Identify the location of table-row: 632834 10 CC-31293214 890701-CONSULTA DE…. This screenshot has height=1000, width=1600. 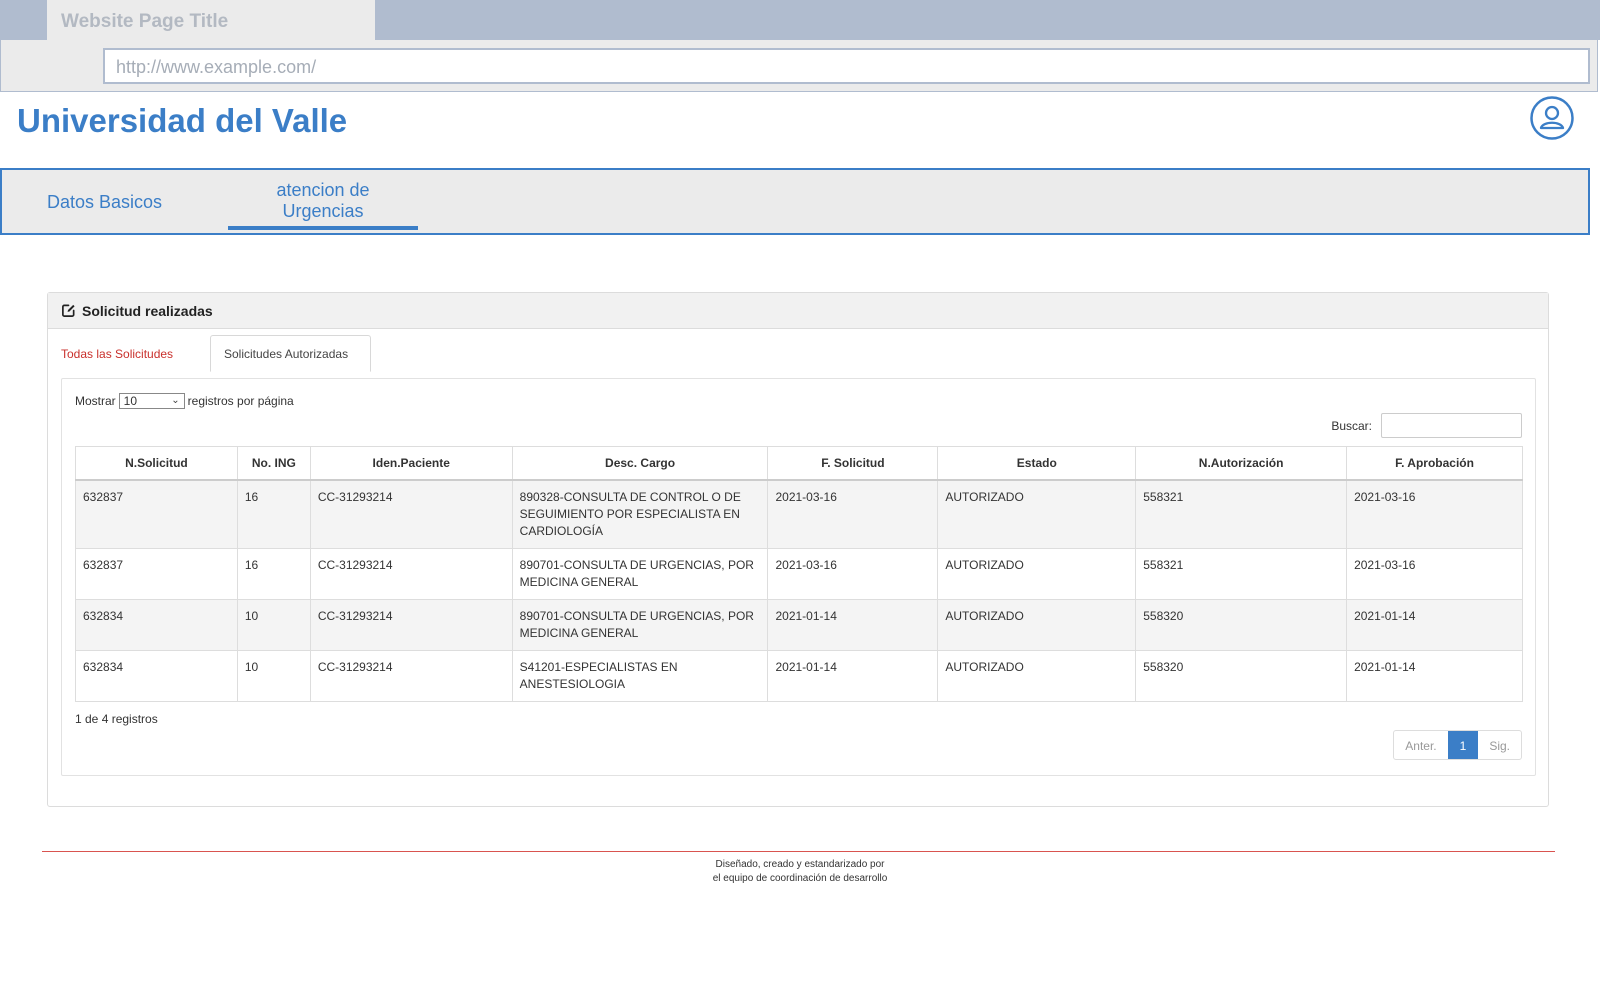
(799, 624).